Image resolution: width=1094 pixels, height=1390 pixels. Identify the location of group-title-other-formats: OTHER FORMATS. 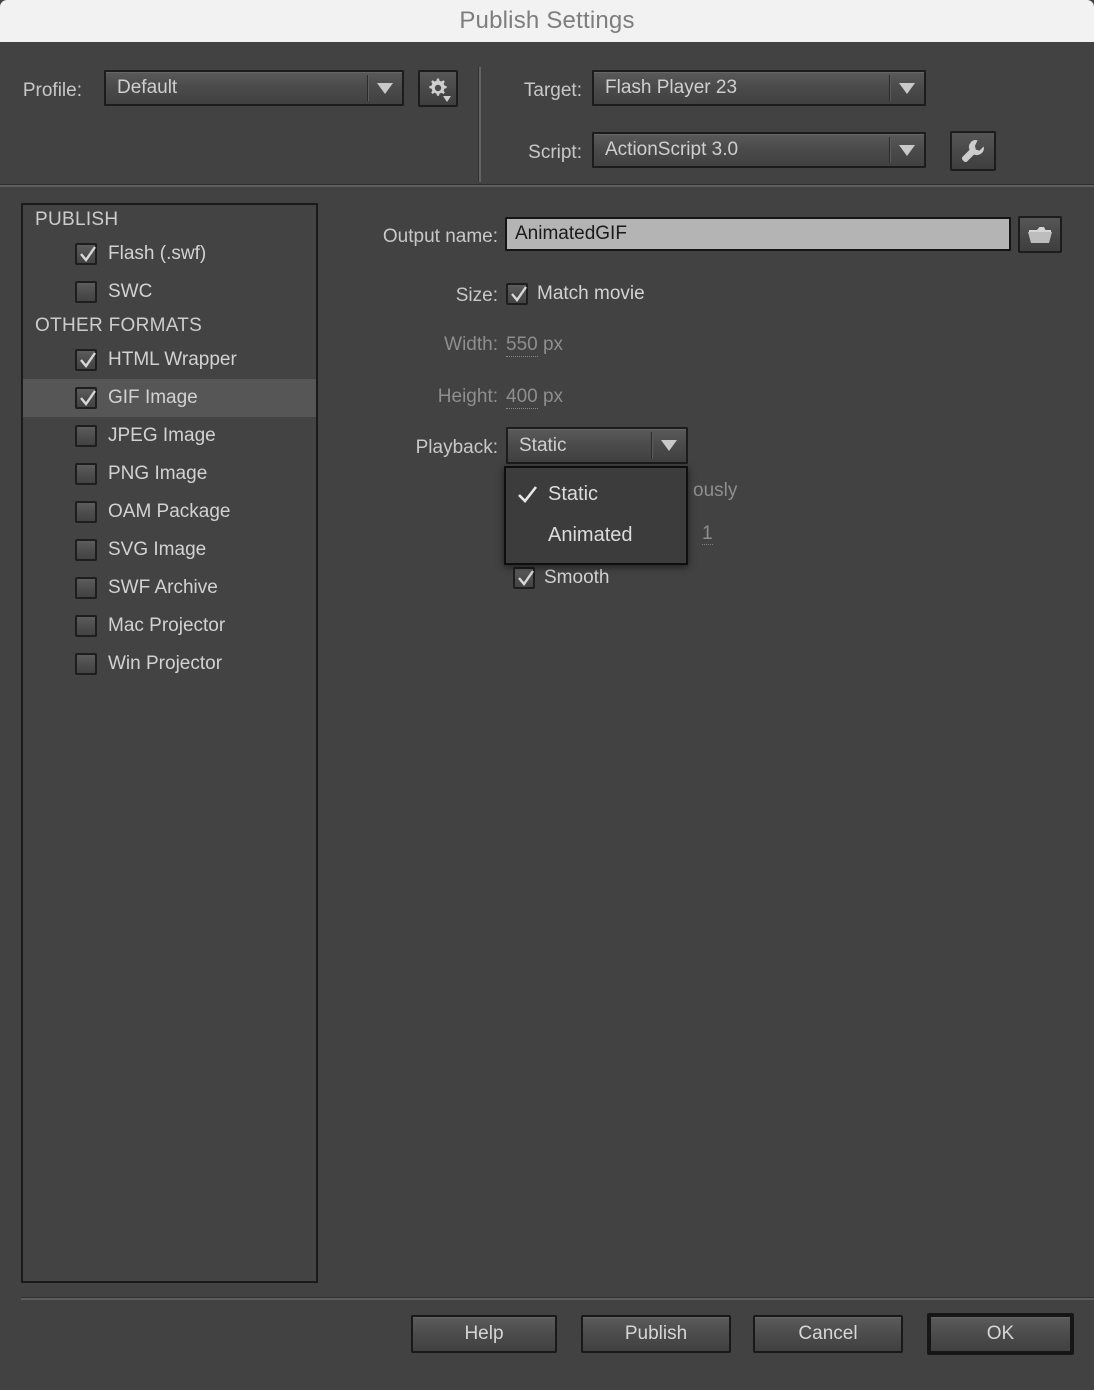
(119, 325).